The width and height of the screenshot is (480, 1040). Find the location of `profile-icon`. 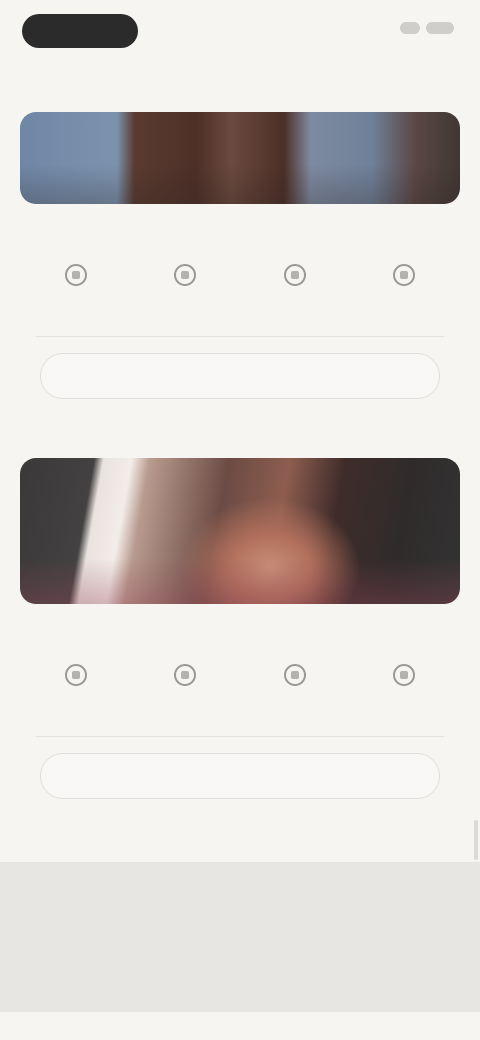

profile-icon is located at coordinates (440, 28).